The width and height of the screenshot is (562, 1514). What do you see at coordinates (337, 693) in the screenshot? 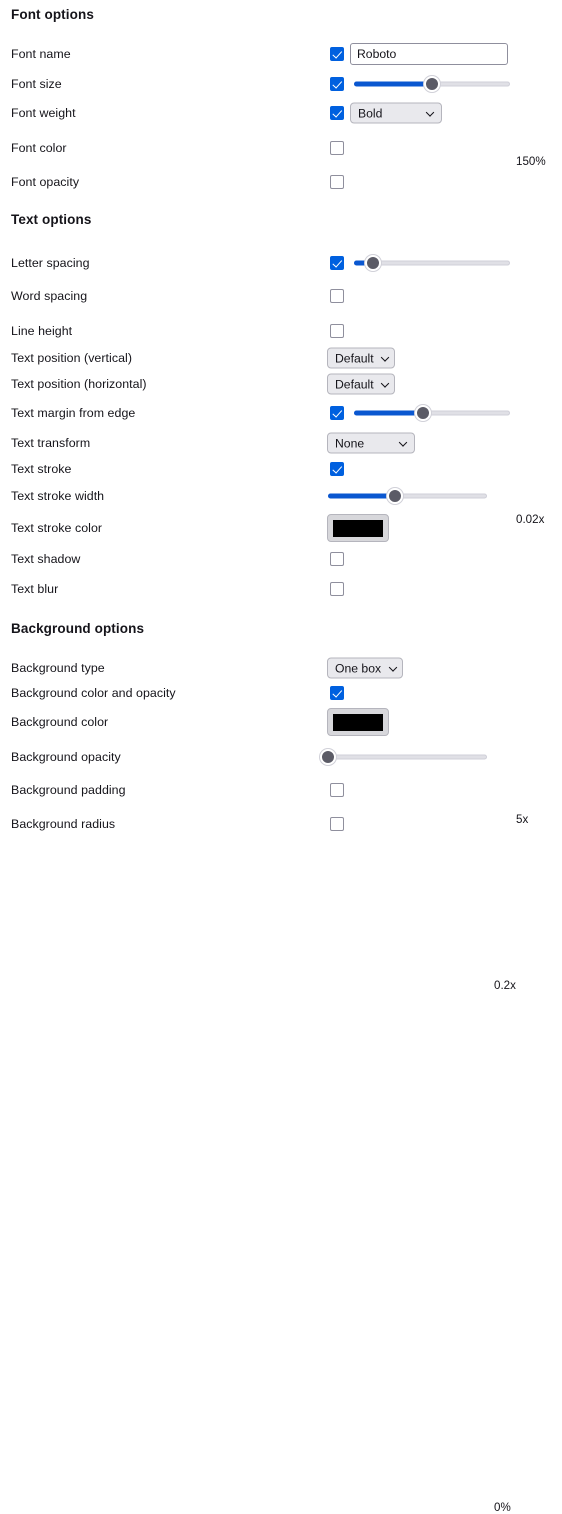
I see `checkbox-background-color-and-opacity` at bounding box center [337, 693].